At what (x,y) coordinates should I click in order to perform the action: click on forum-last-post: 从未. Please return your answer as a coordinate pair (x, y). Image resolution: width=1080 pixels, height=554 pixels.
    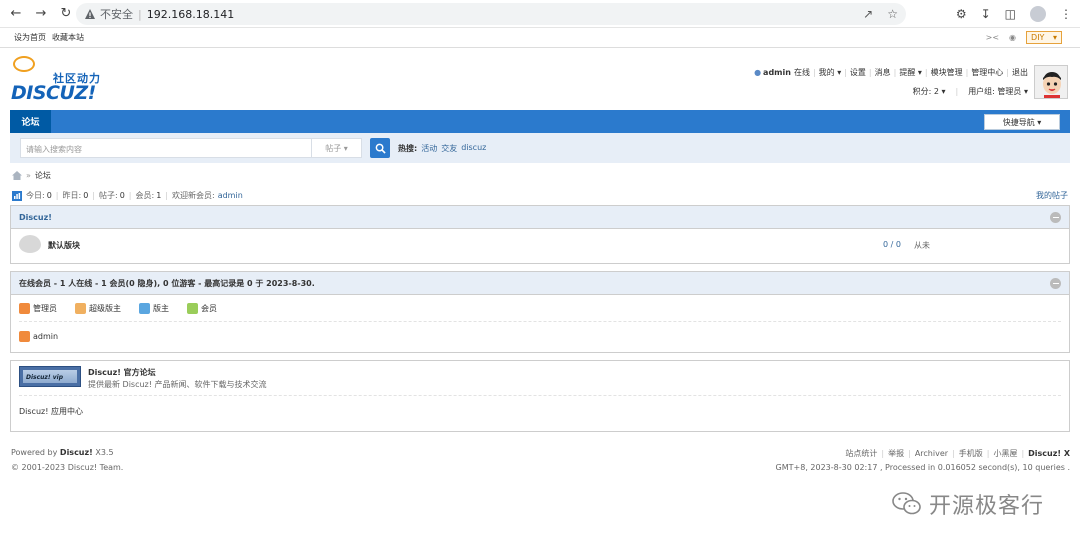
    Looking at the image, I should click on (922, 245).